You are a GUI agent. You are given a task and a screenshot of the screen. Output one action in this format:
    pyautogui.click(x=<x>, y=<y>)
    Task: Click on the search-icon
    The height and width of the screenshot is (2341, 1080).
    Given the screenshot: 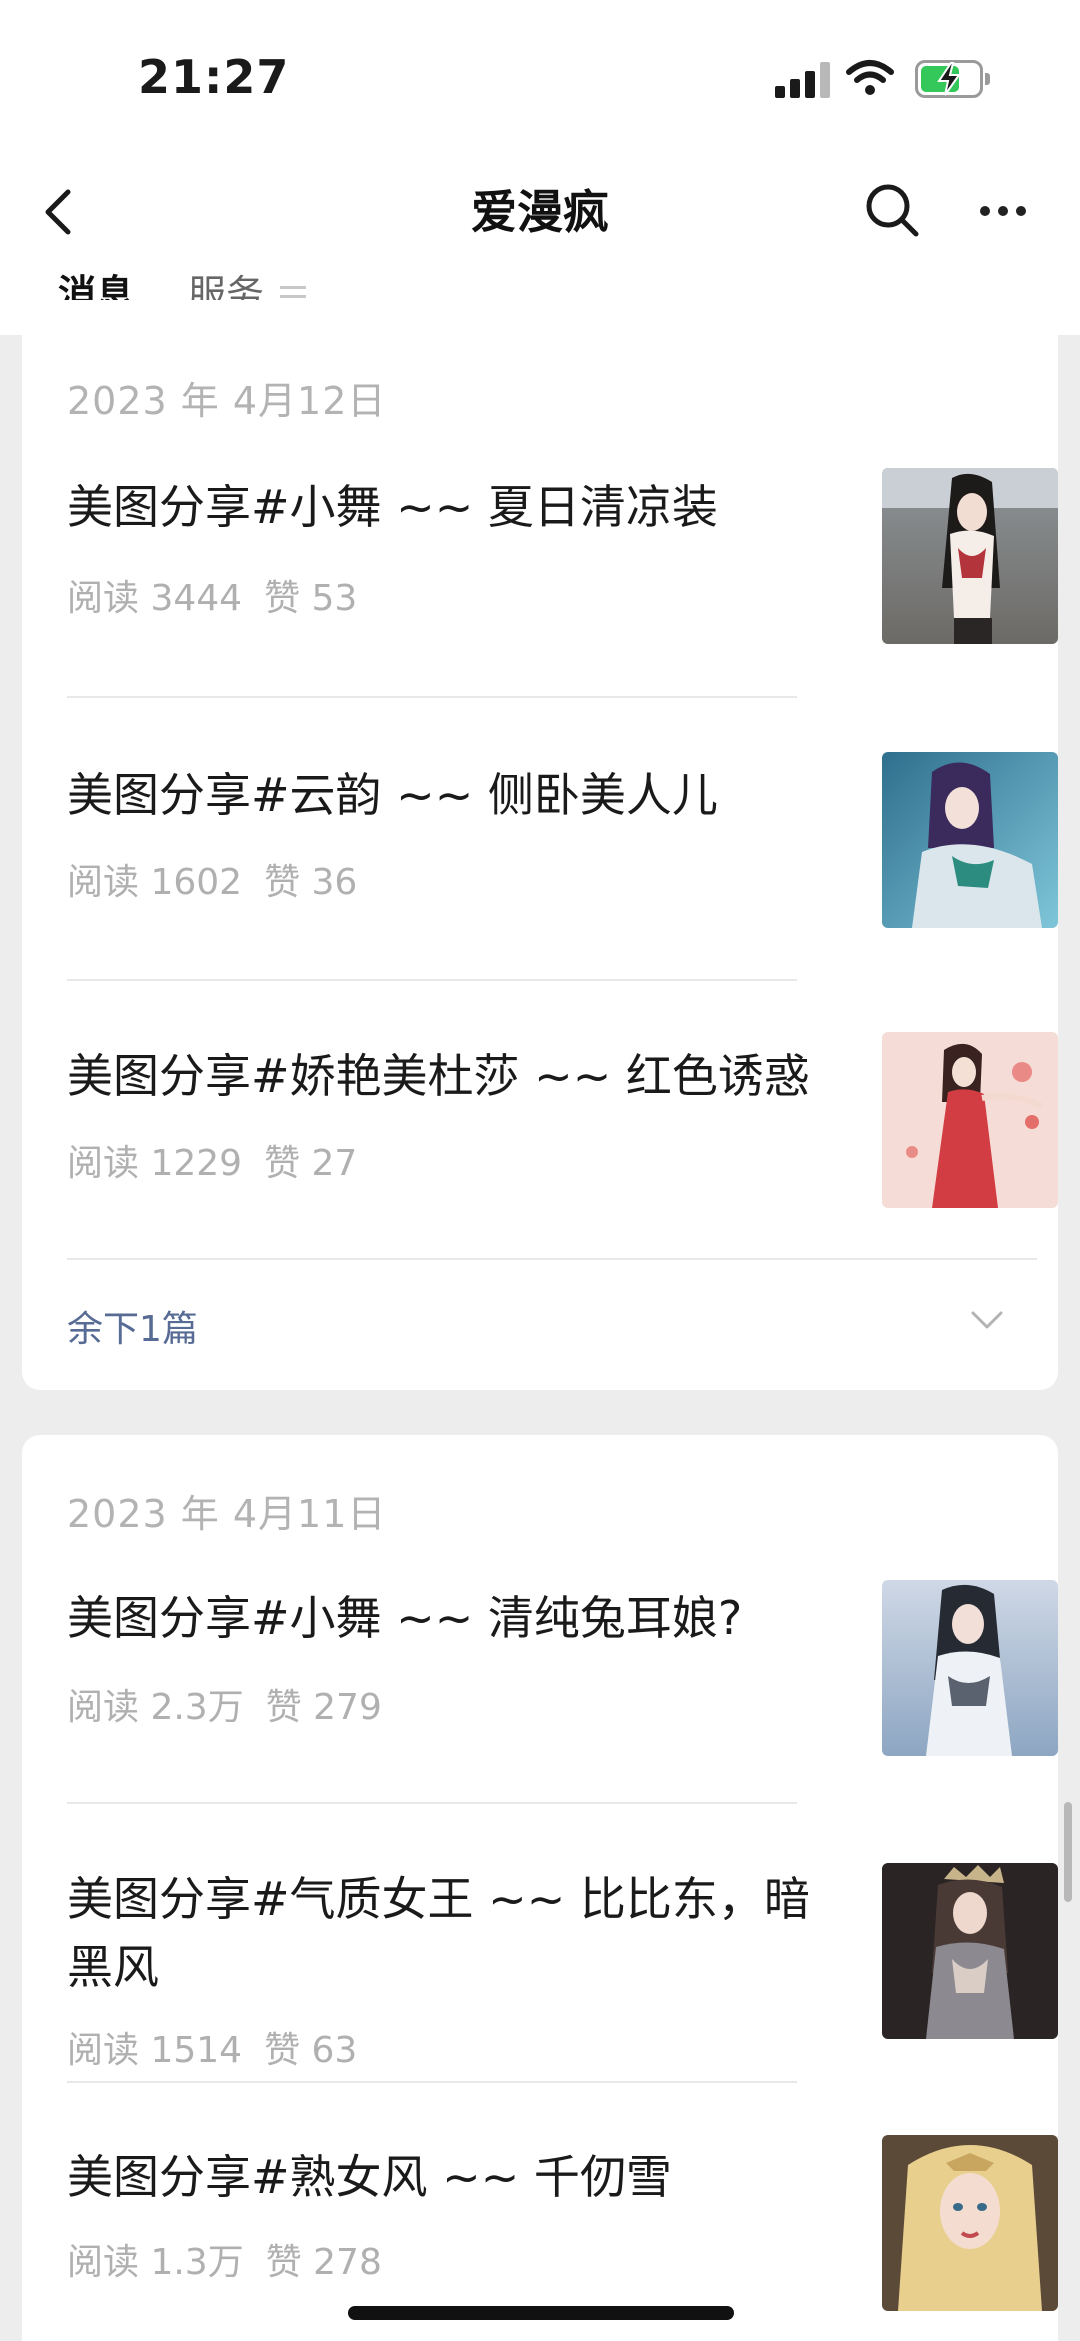 What is the action you would take?
    pyautogui.click(x=893, y=211)
    